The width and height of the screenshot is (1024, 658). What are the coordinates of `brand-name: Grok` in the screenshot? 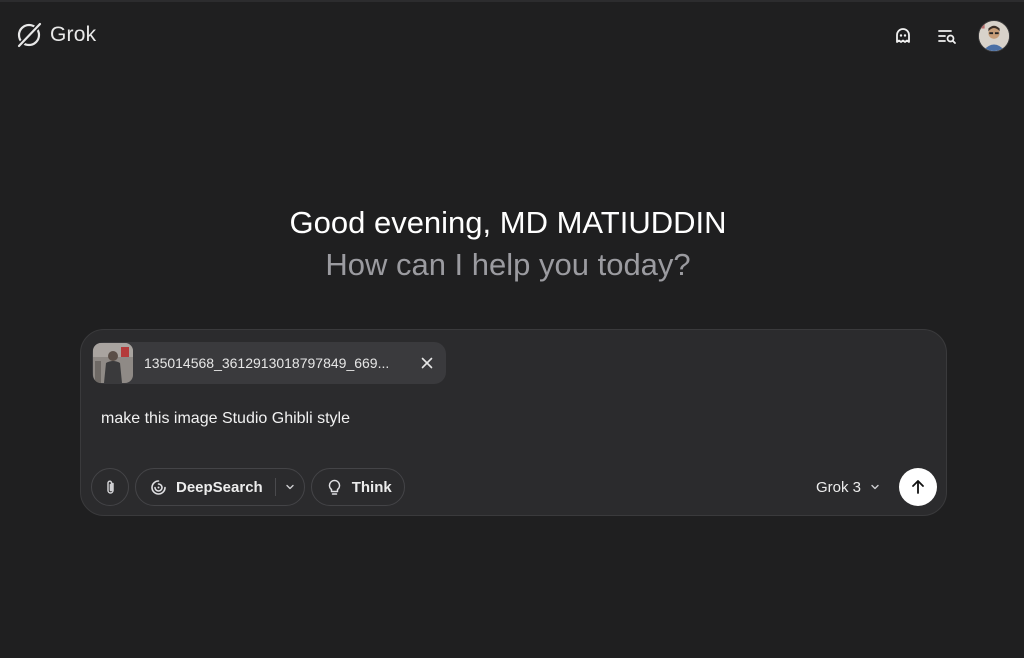 It's located at (73, 34).